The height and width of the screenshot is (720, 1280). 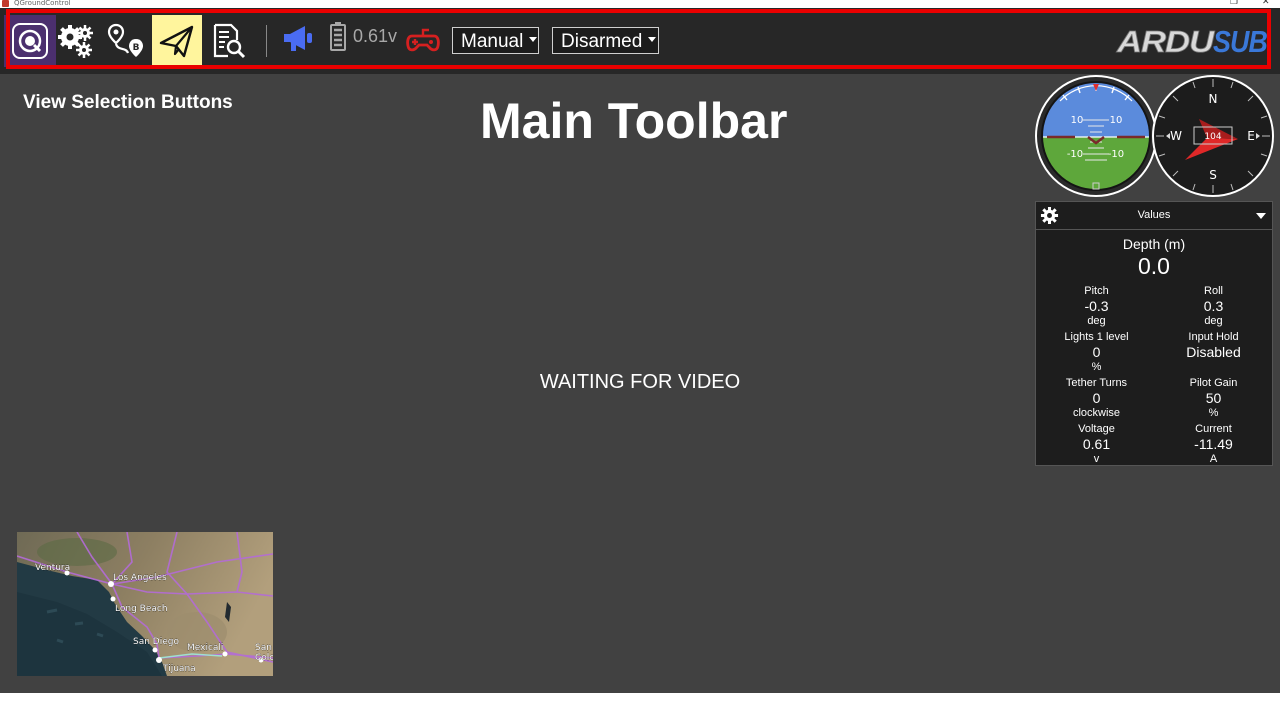 What do you see at coordinates (1213, 291) in the screenshot?
I see `value-label: Roll` at bounding box center [1213, 291].